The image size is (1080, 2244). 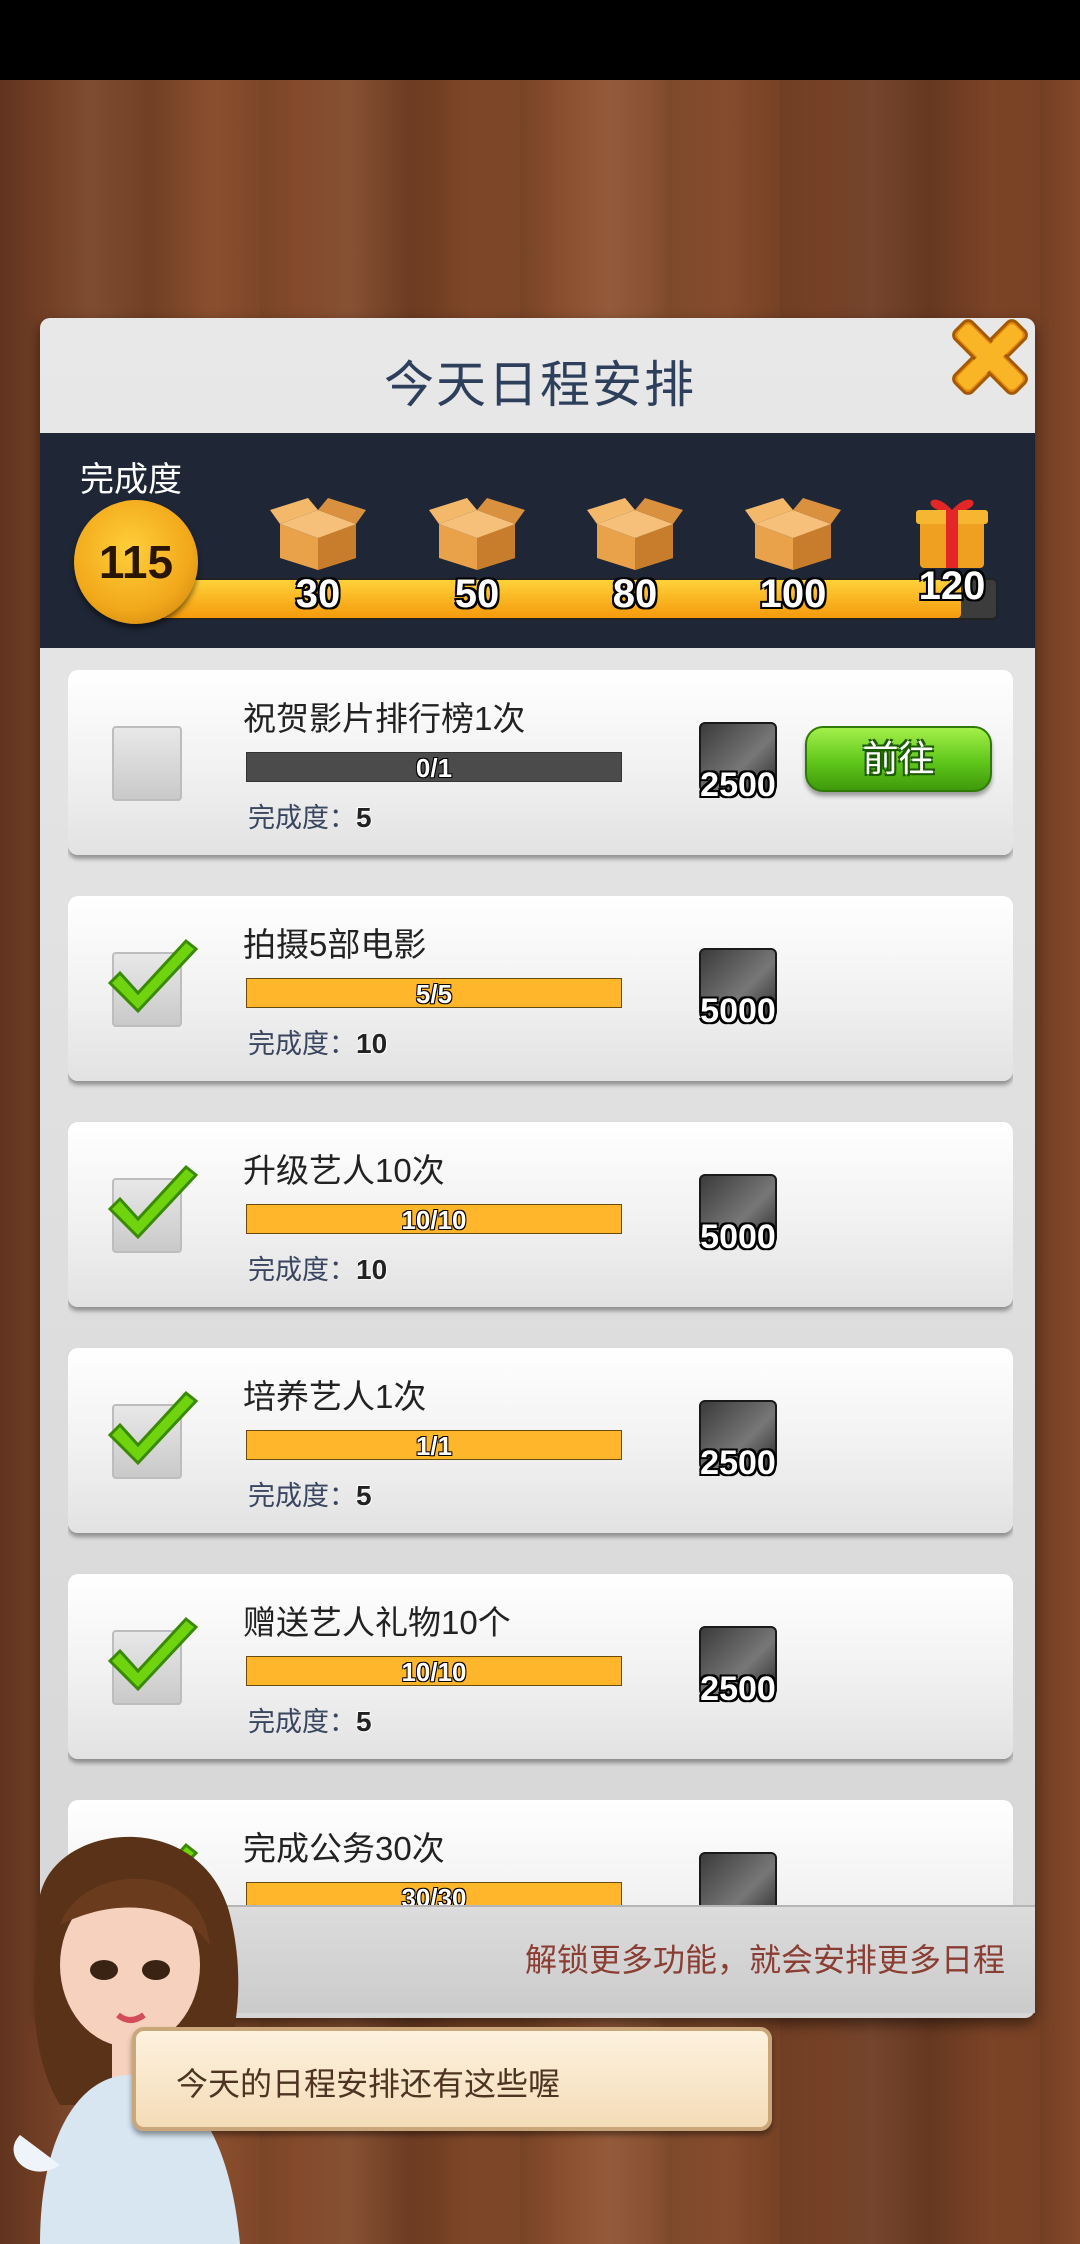 I want to click on character-avatar, so click(x=126, y=2040).